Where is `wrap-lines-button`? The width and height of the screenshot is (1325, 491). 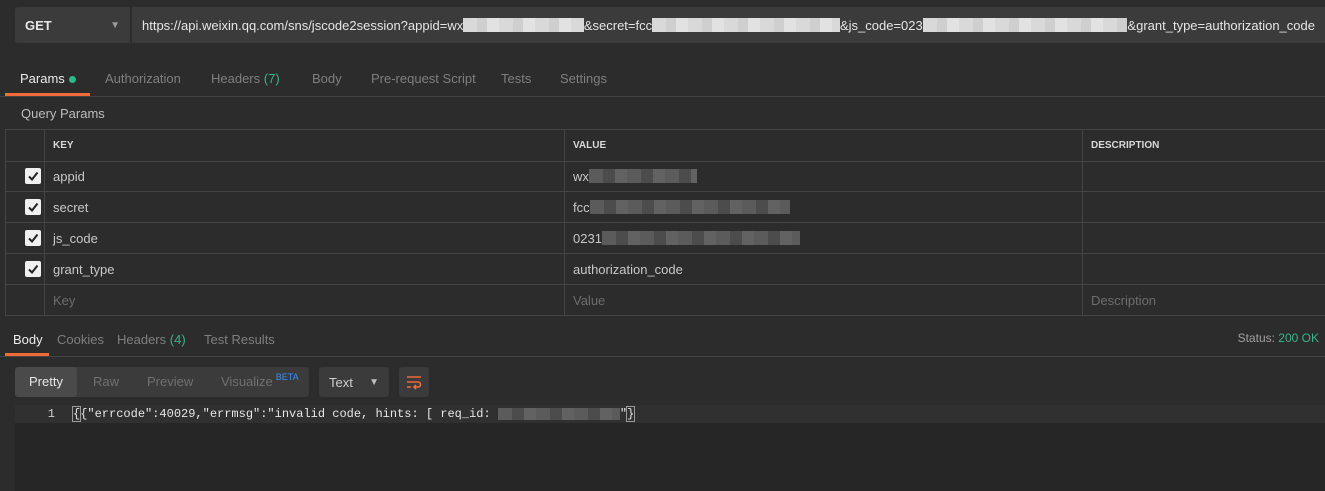 wrap-lines-button is located at coordinates (414, 382).